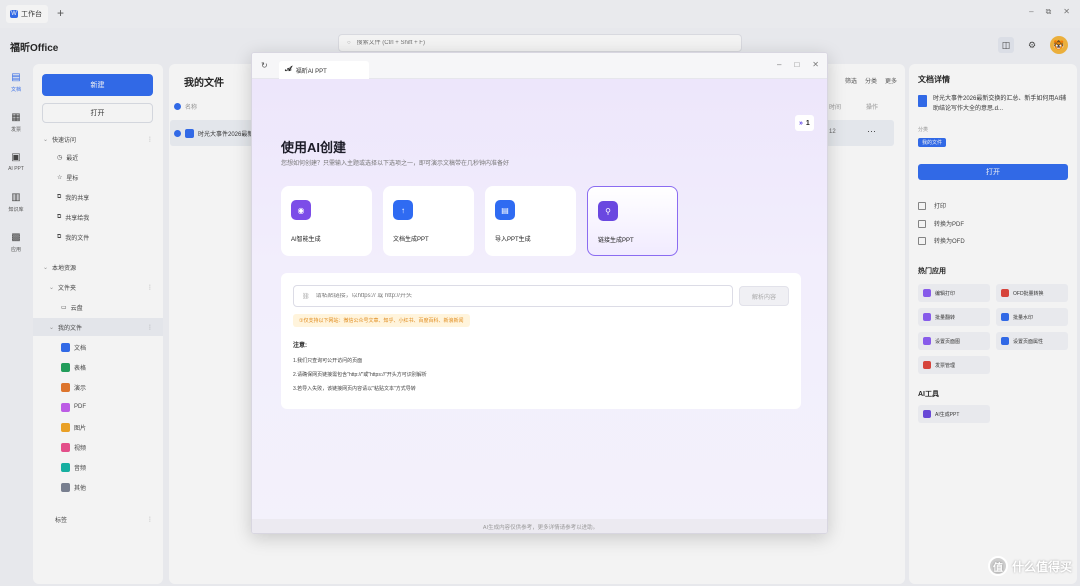  What do you see at coordinates (515, 296) in the screenshot?
I see `link-input` at bounding box center [515, 296].